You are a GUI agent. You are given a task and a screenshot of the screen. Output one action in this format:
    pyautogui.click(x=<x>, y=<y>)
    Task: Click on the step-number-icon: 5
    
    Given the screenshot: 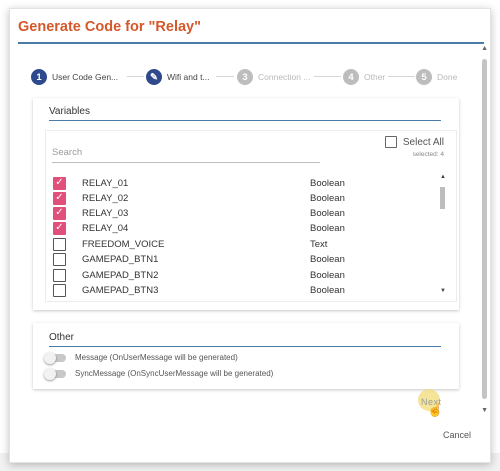 What is the action you would take?
    pyautogui.click(x=424, y=77)
    